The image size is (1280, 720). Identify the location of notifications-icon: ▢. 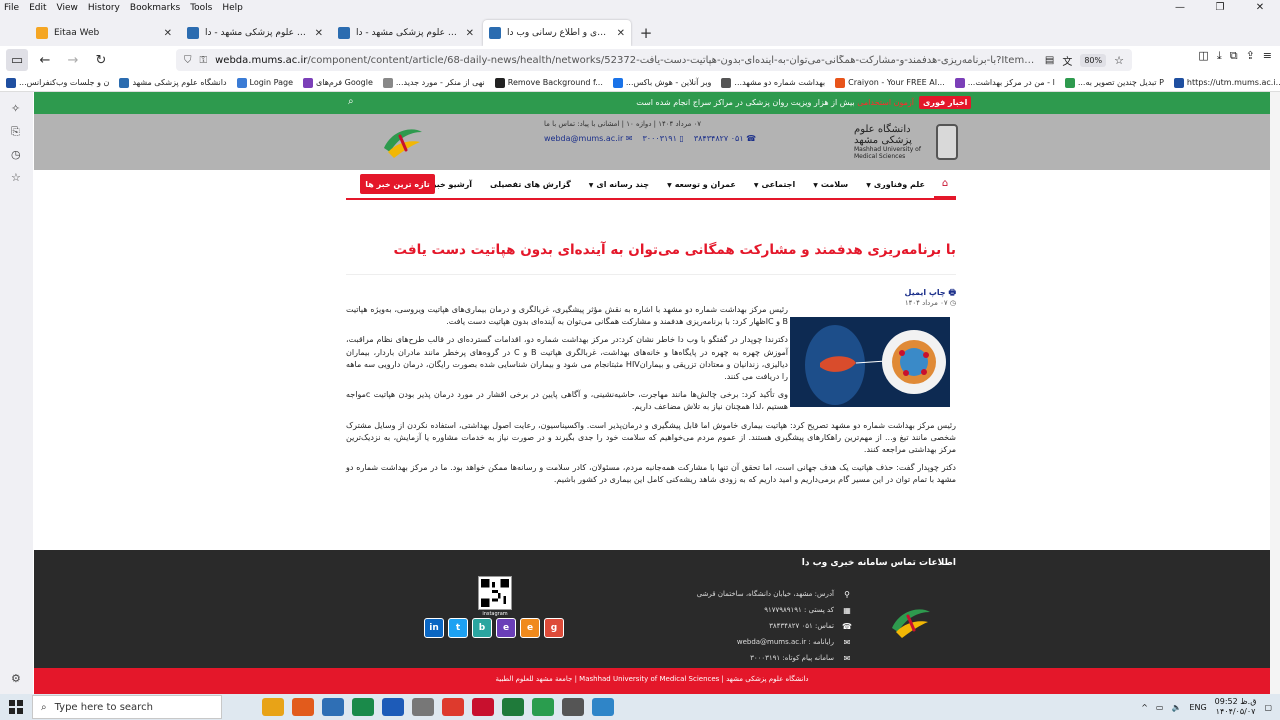
(1268, 707).